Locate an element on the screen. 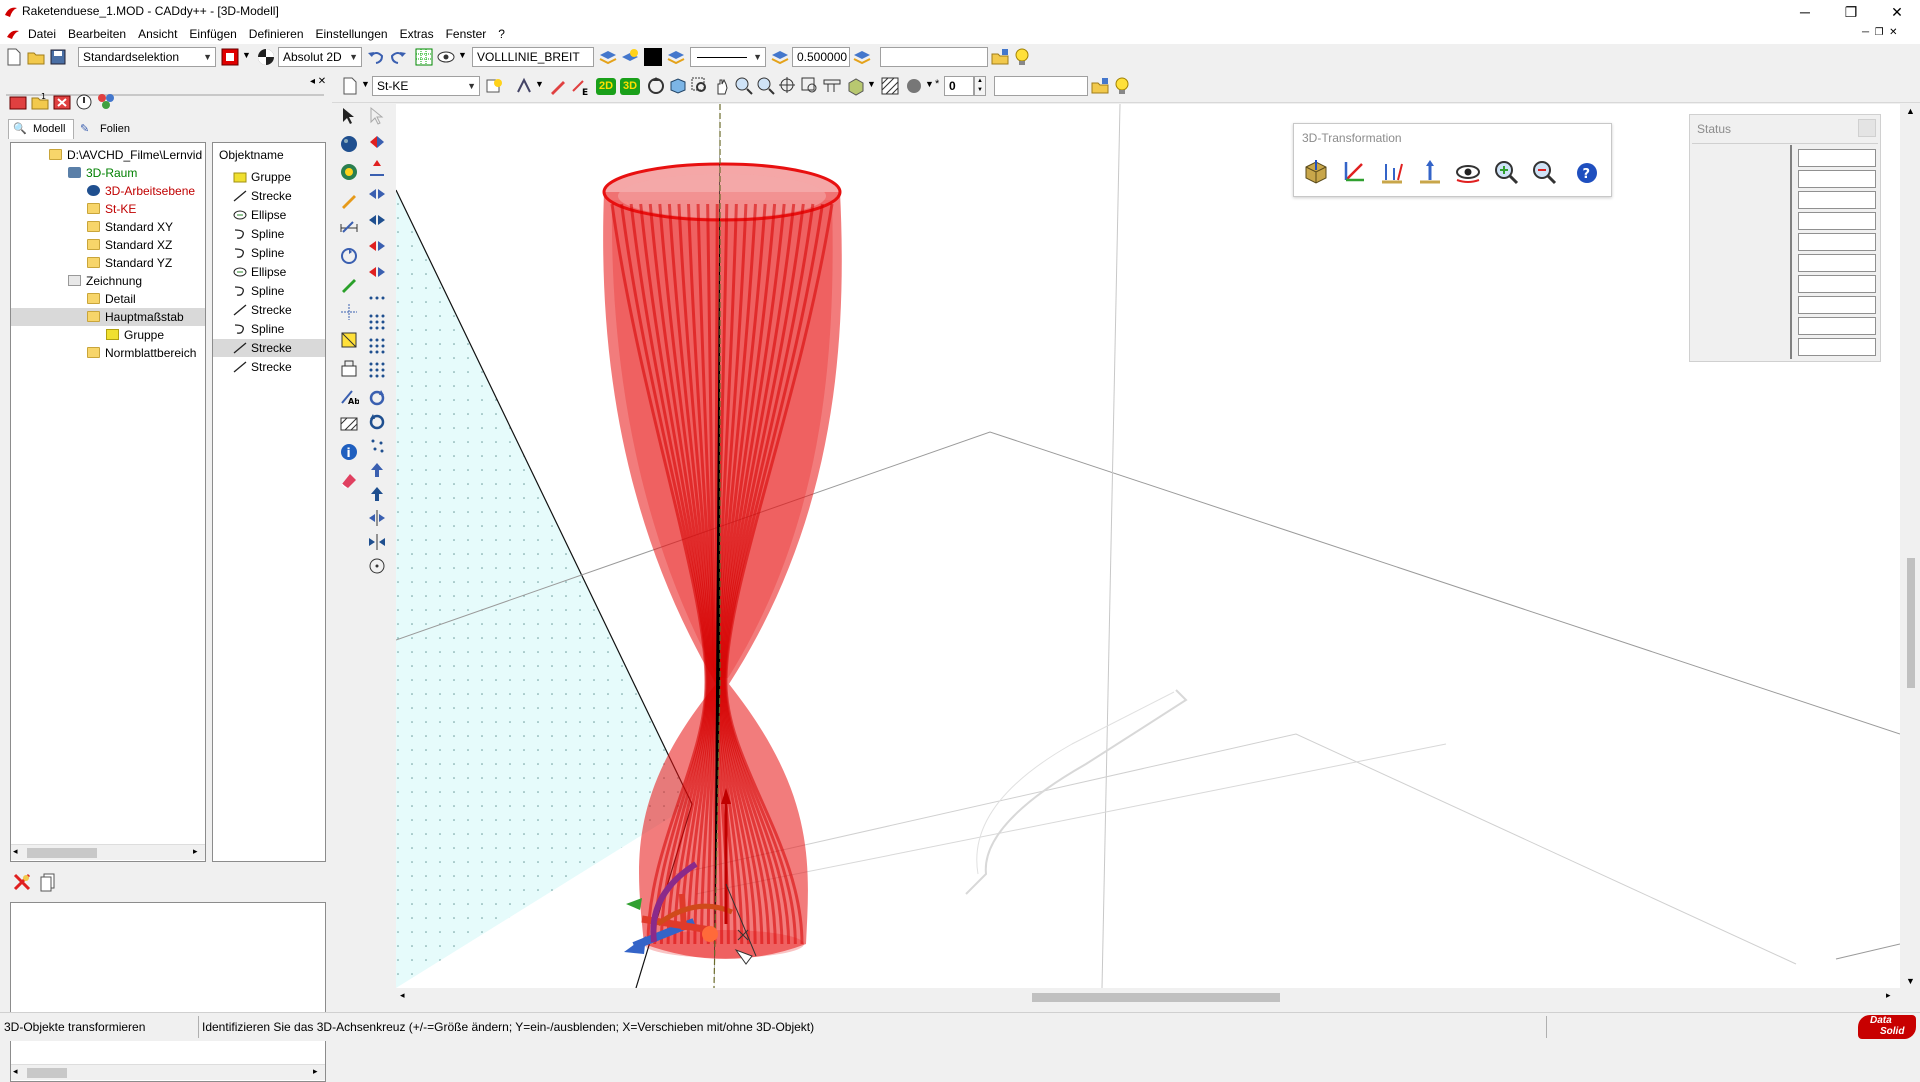 The width and height of the screenshot is (1920, 1082). color-palette-icon is located at coordinates (106, 102).